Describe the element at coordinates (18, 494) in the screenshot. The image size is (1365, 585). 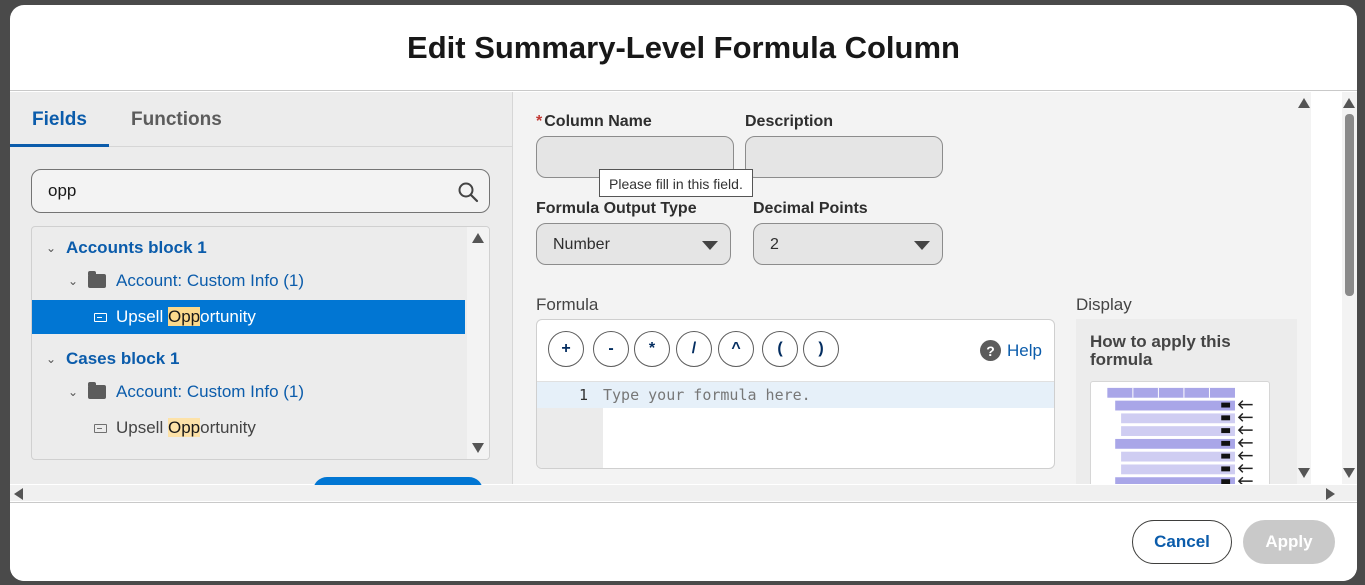
I see `scroll-left-arrow-icon` at that location.